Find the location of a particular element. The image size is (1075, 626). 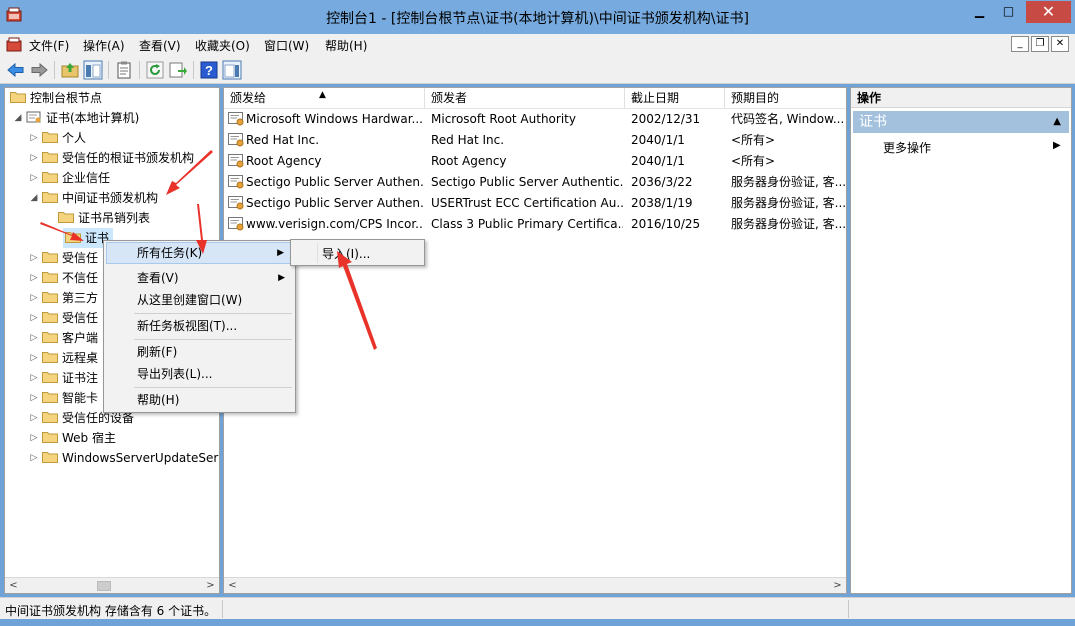

menu-item-new-window: 从这里创建窗口(W) is located at coordinates (199, 300).